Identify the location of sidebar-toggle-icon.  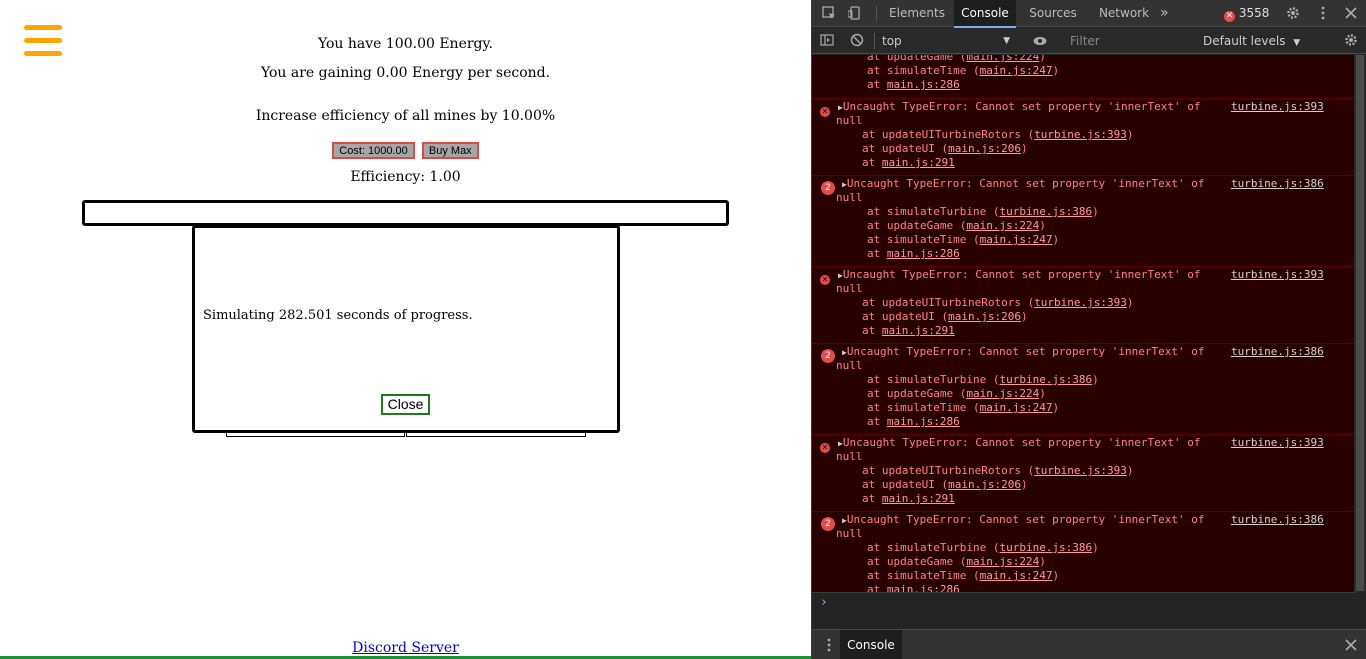
(827, 40).